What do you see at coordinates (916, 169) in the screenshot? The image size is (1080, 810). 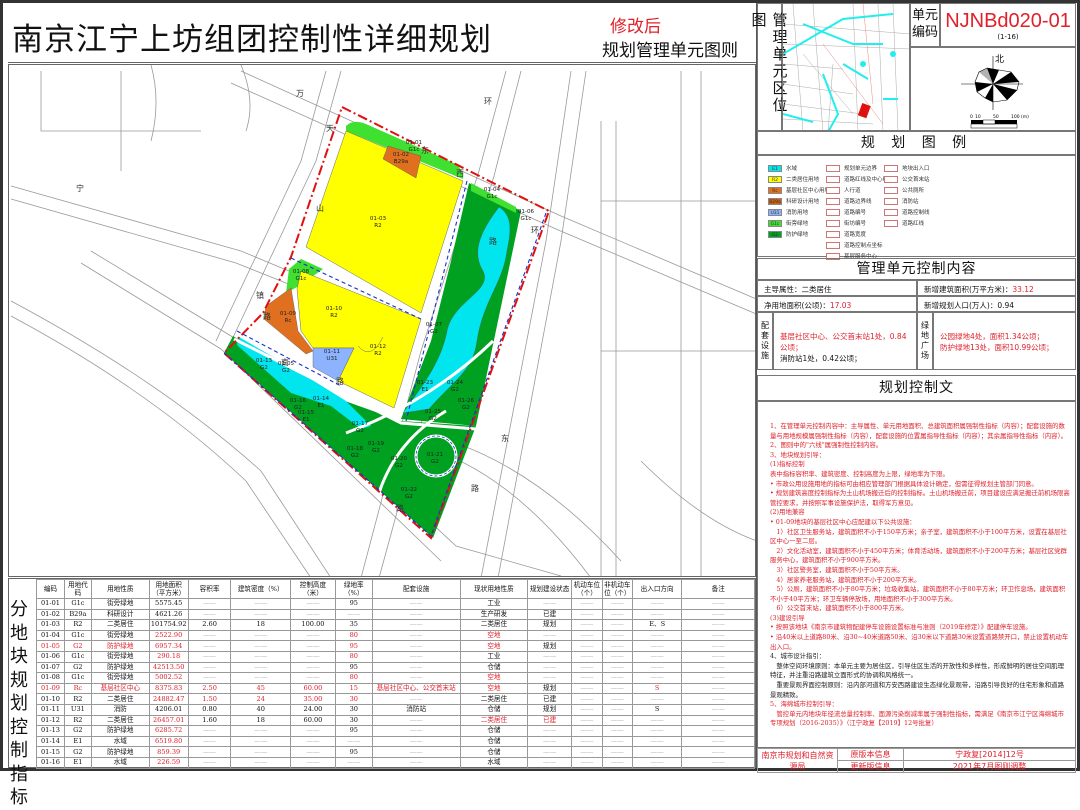 I see `legend-label: 地块出入口` at bounding box center [916, 169].